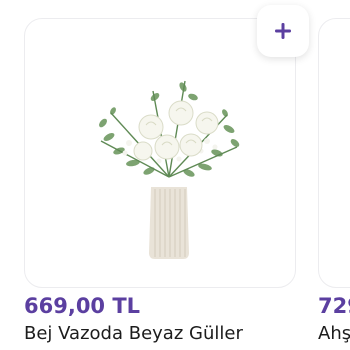 The height and width of the screenshot is (350, 350). Describe the element at coordinates (82, 306) in the screenshot. I see `product-price: 669,00 TL` at that location.